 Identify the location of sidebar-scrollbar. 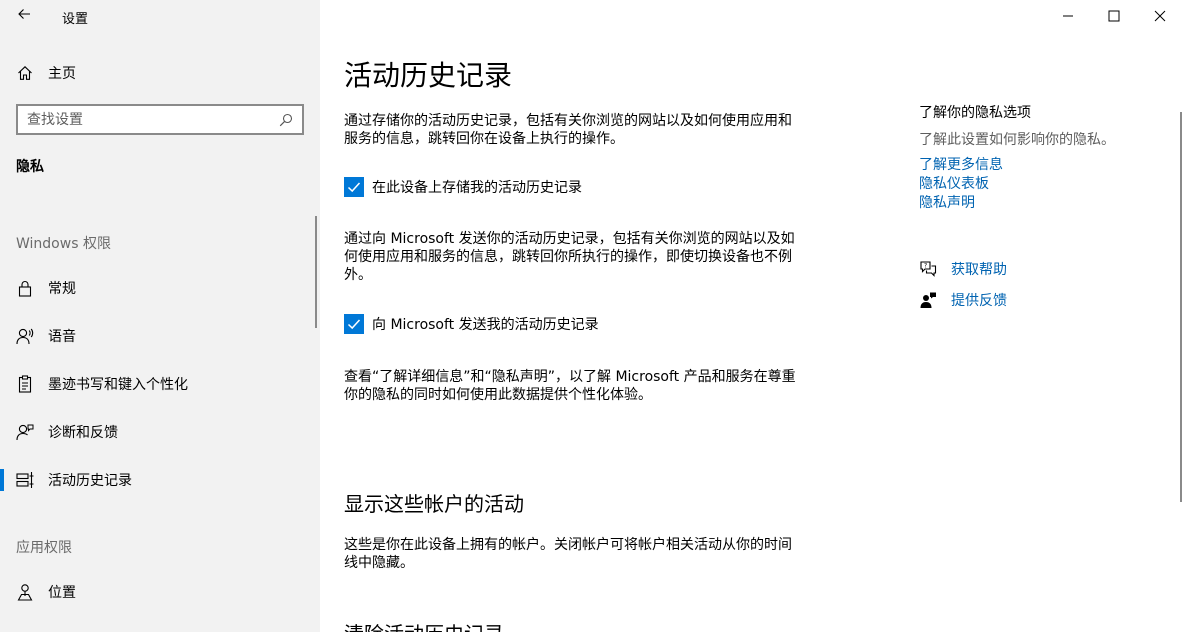
(316, 272).